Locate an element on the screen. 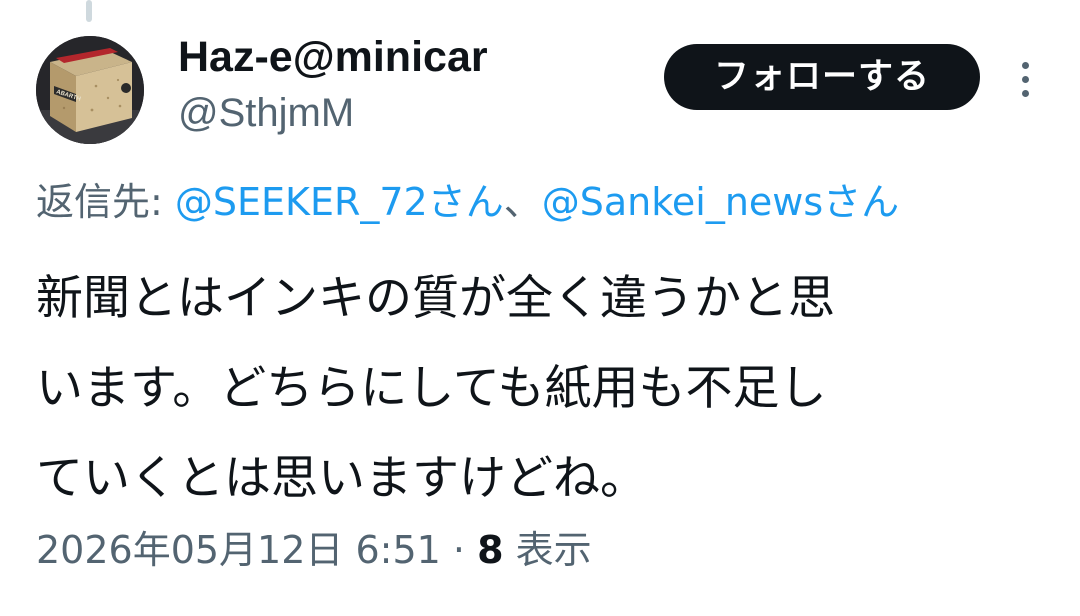 The width and height of the screenshot is (1080, 616). tweet-line: ていくとは思いますけどね。 is located at coordinates (341, 478).